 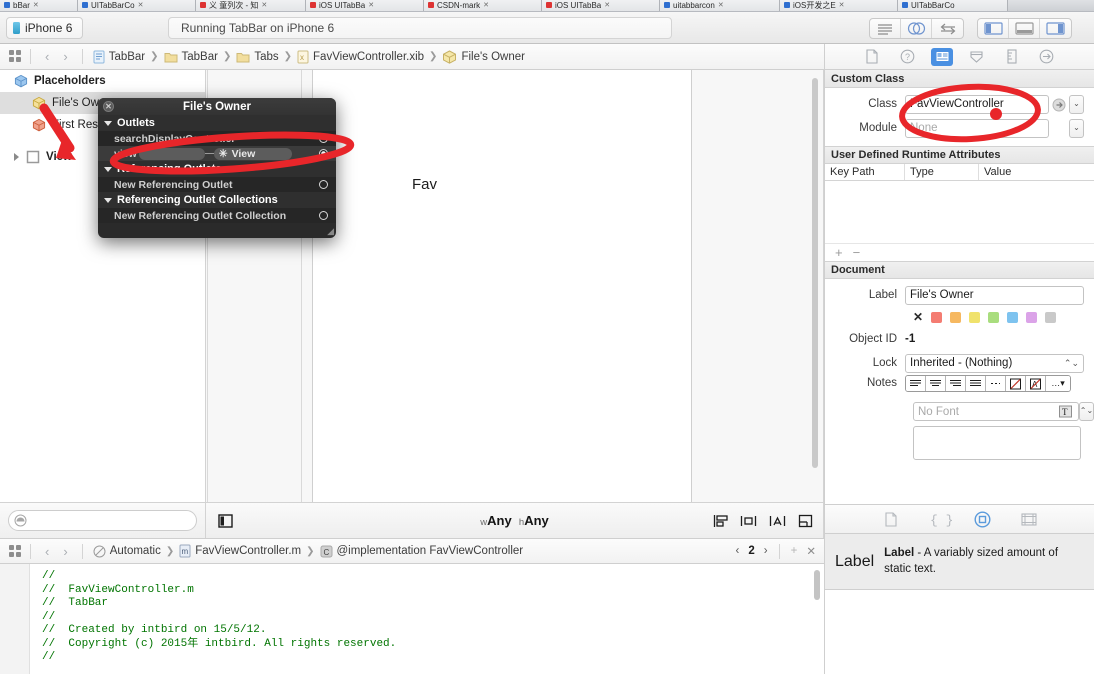 What do you see at coordinates (916, 28) in the screenshot?
I see `assistant-editor-icon` at bounding box center [916, 28].